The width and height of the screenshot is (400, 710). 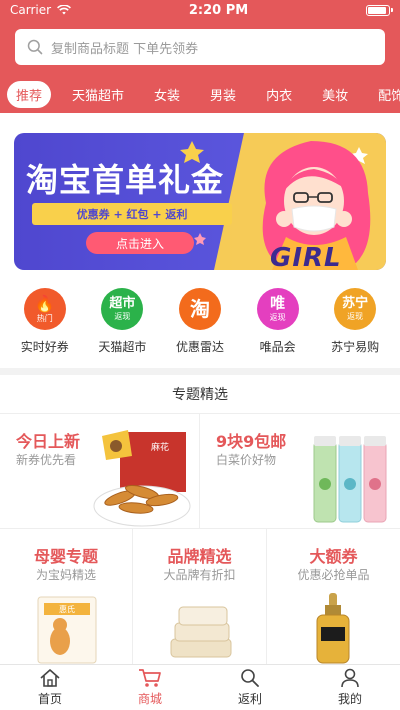 I want to click on tab-tmall-supermarket: 天猫超市, so click(x=98, y=94).